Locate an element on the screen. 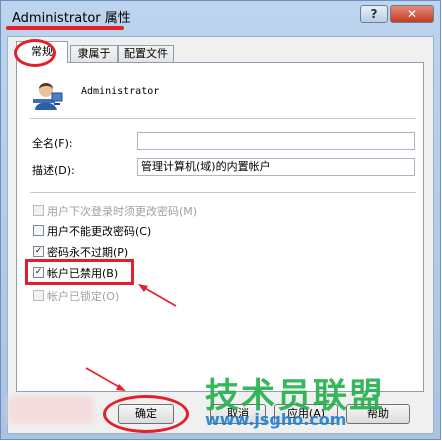 The height and width of the screenshot is (441, 442). blurred-region is located at coordinates (50, 410).